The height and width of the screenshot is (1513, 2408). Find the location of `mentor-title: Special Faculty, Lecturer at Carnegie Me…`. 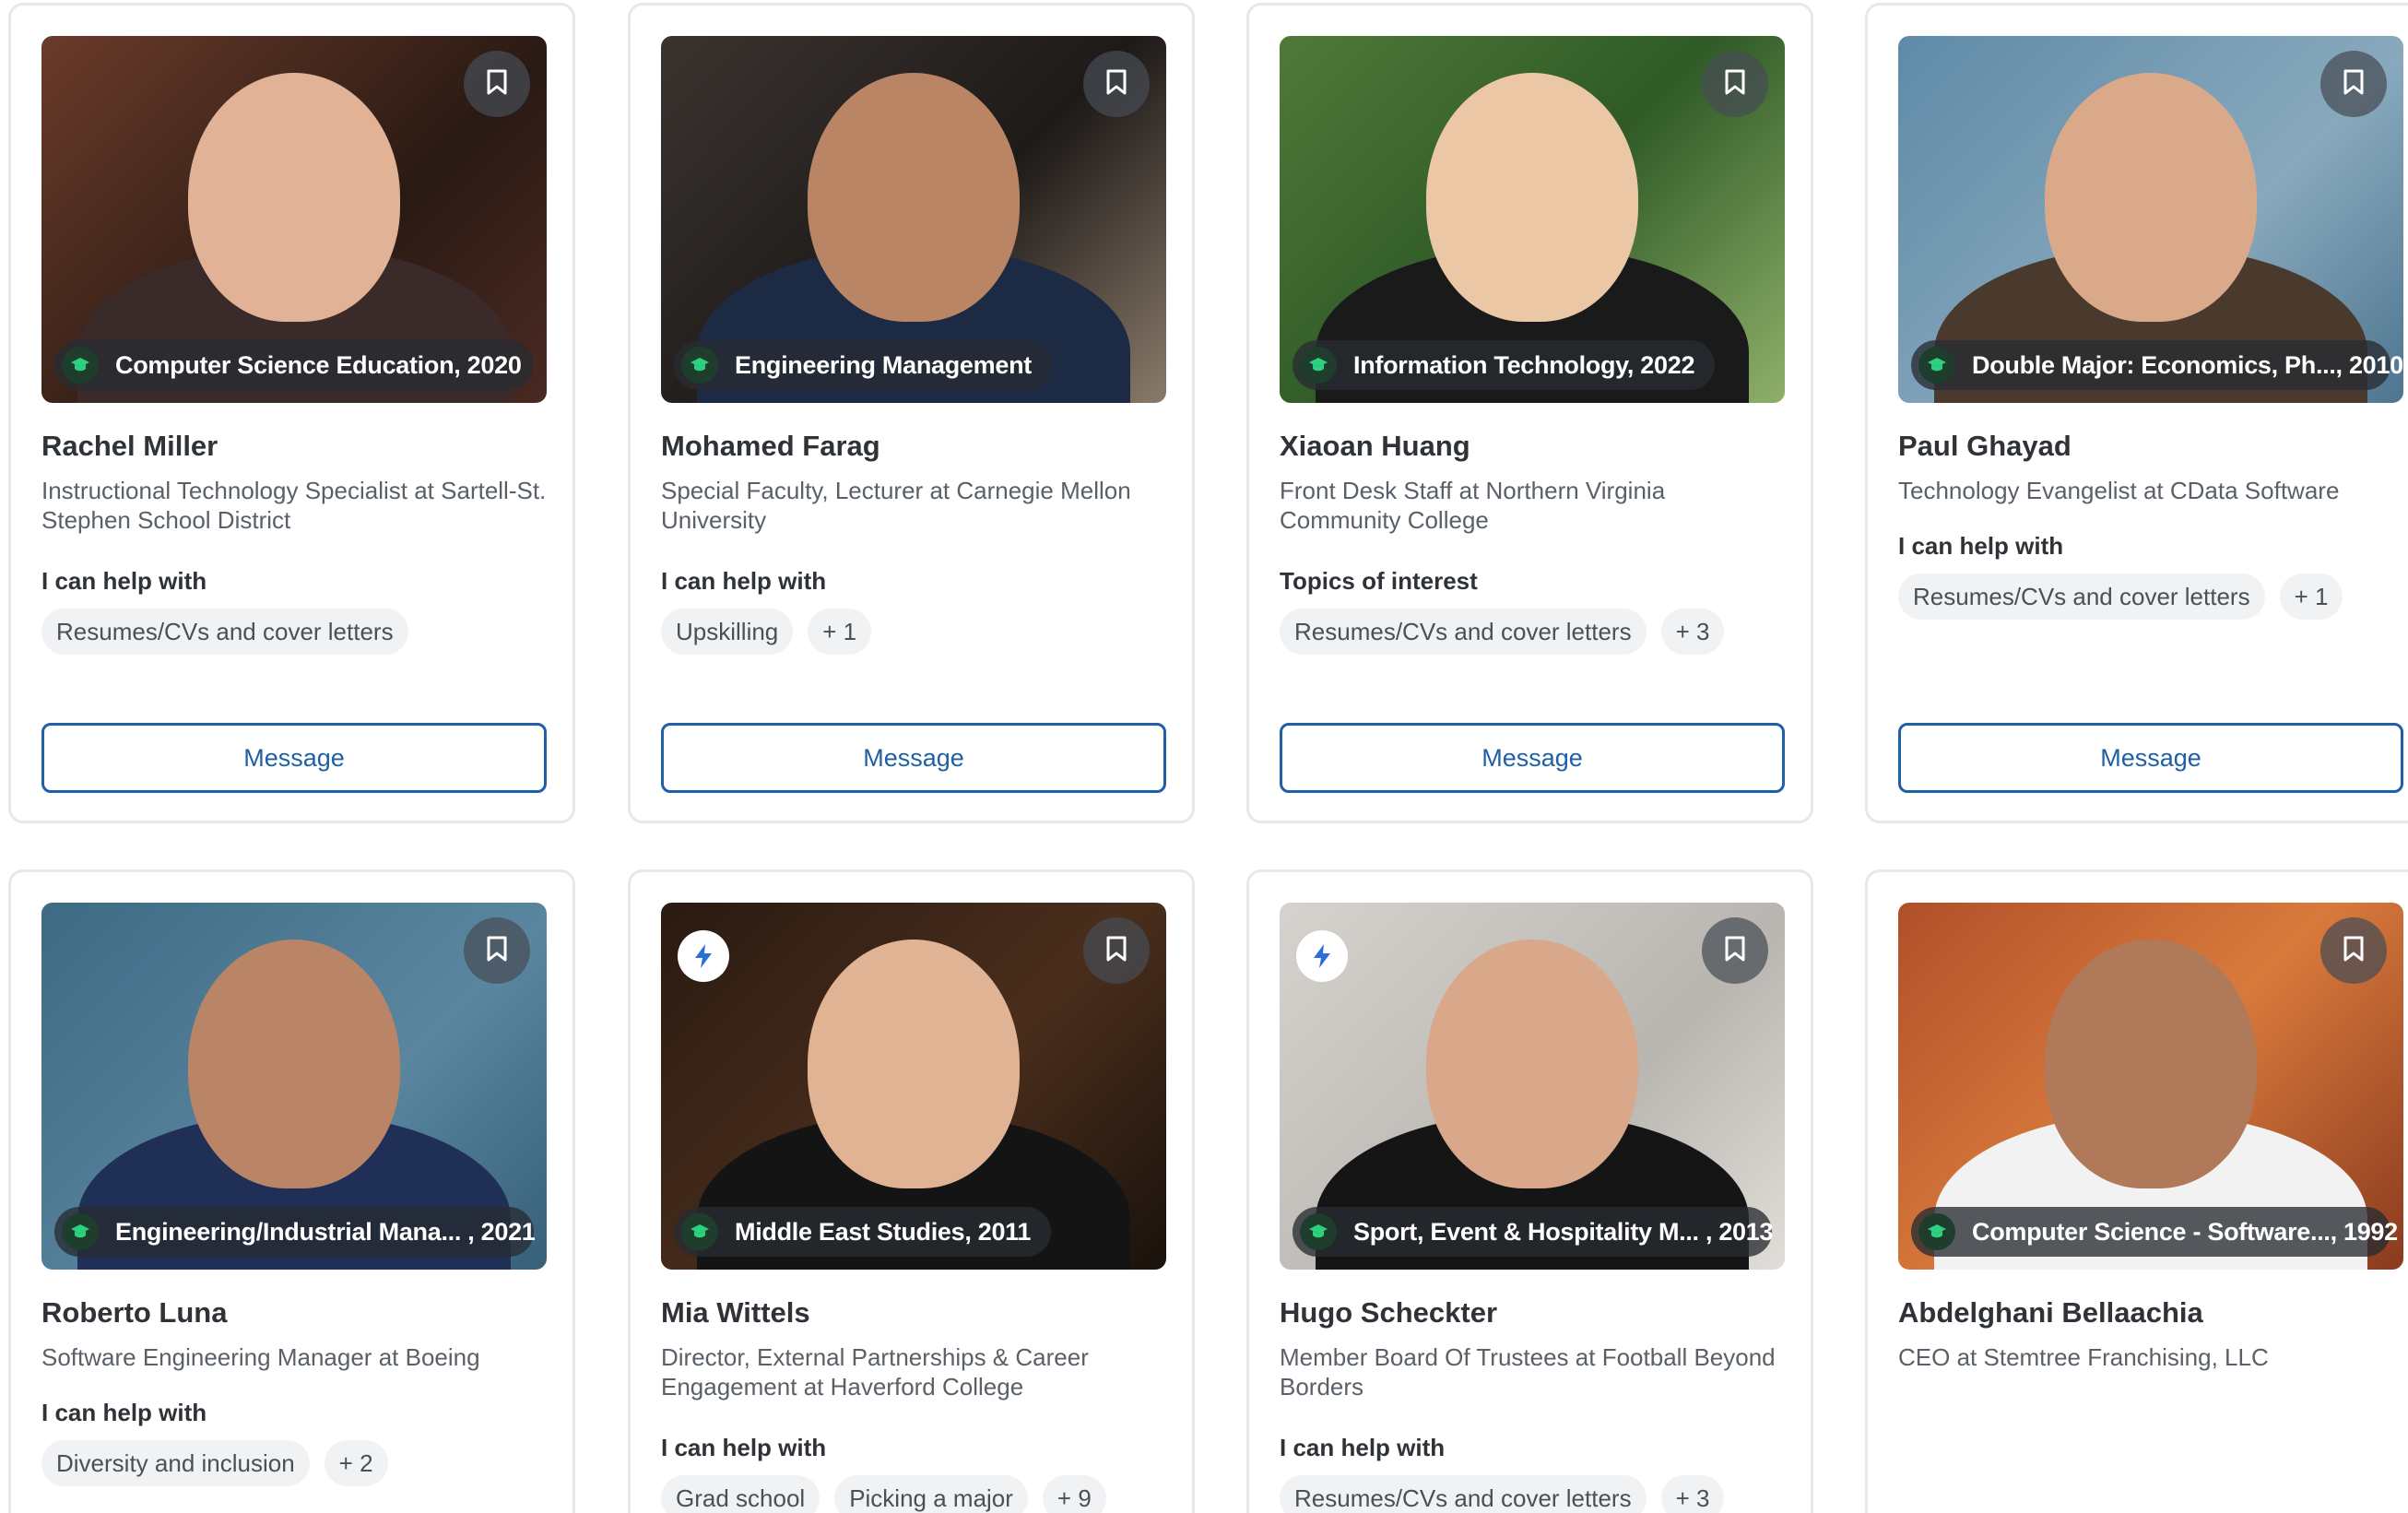

mentor-title: Special Faculty, Lecturer at Carnegie Me… is located at coordinates (917, 505).